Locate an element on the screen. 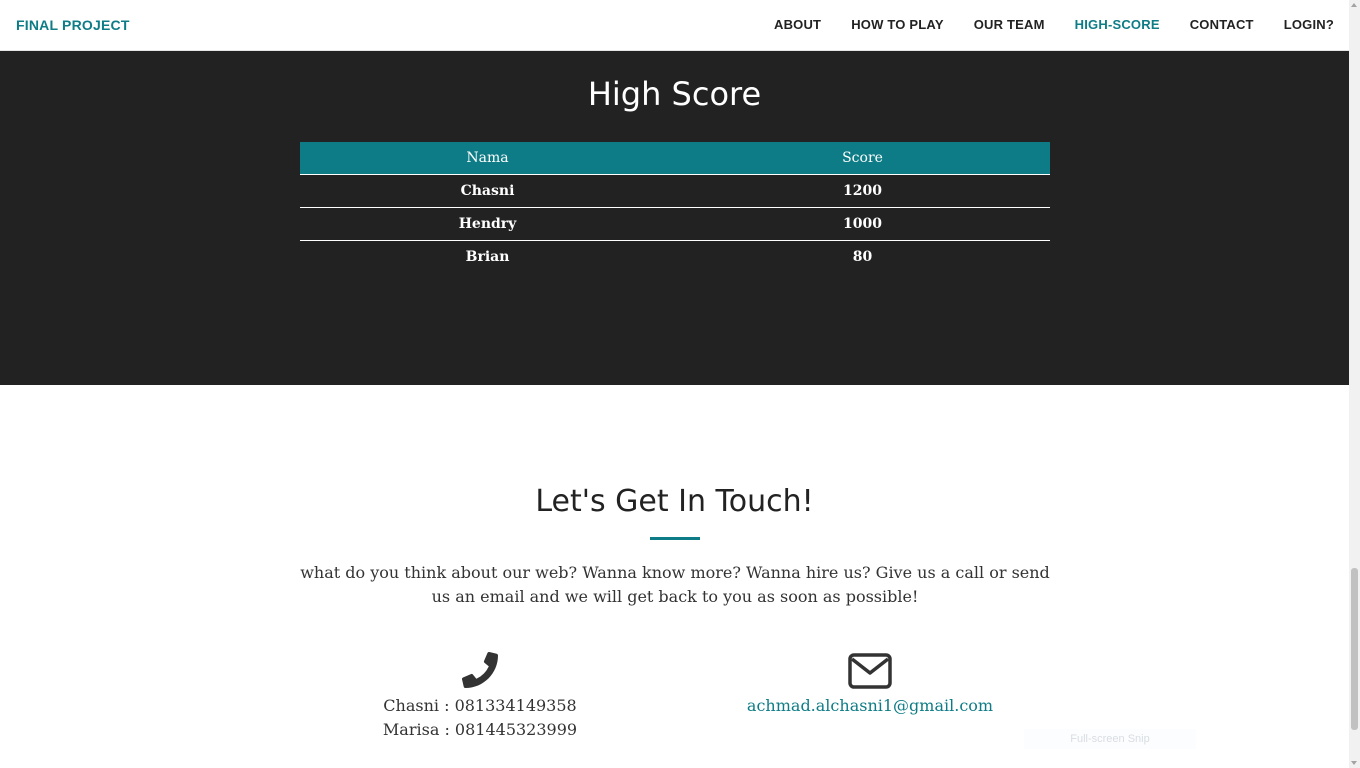  phone-number-chasni: Chasni : 081334149358 is located at coordinates (480, 705).